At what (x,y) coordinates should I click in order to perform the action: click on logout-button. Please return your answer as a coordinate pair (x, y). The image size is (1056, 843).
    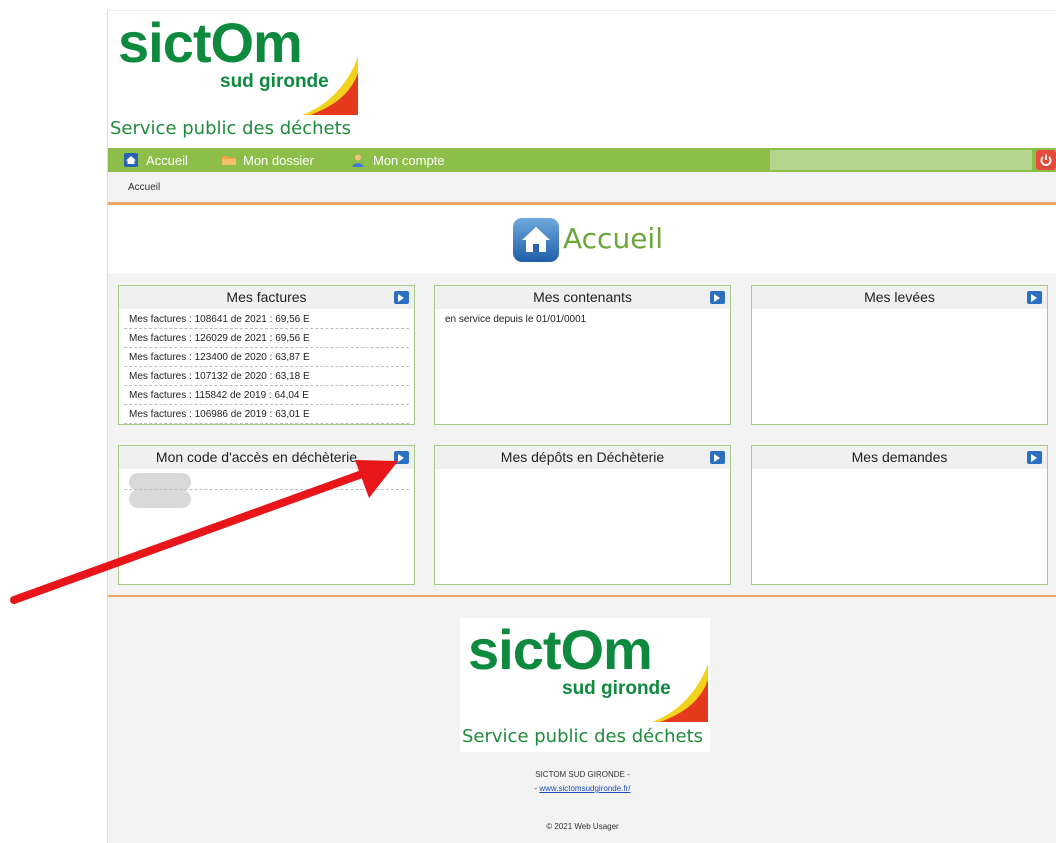
    Looking at the image, I should click on (1046, 160).